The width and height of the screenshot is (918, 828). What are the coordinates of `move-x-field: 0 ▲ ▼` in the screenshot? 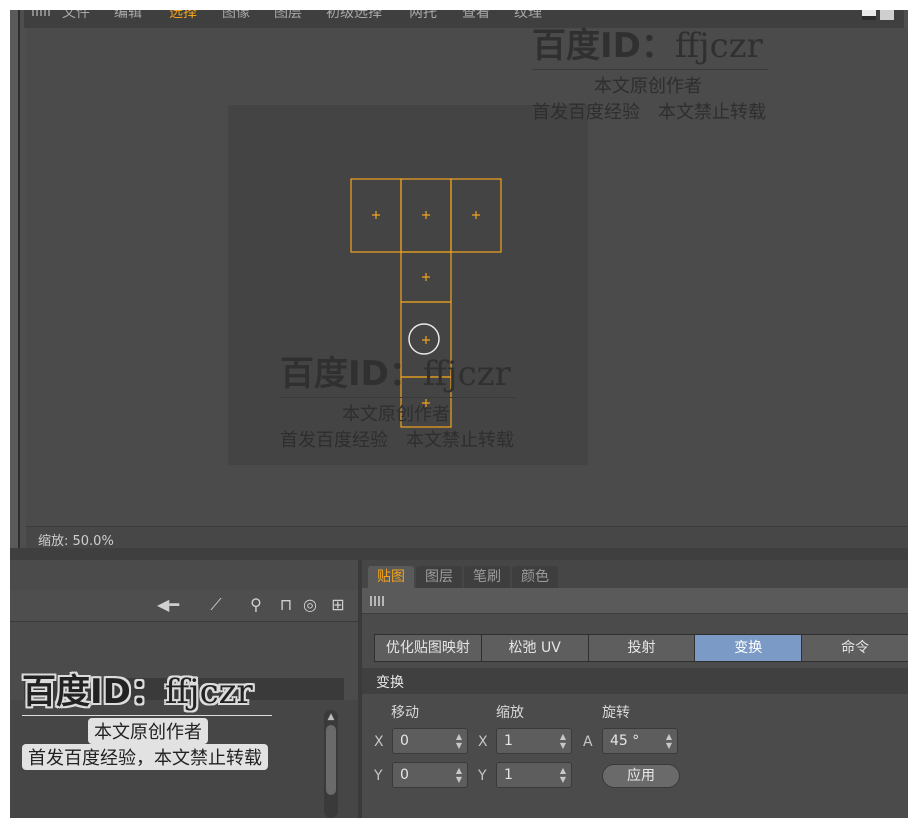 It's located at (430, 741).